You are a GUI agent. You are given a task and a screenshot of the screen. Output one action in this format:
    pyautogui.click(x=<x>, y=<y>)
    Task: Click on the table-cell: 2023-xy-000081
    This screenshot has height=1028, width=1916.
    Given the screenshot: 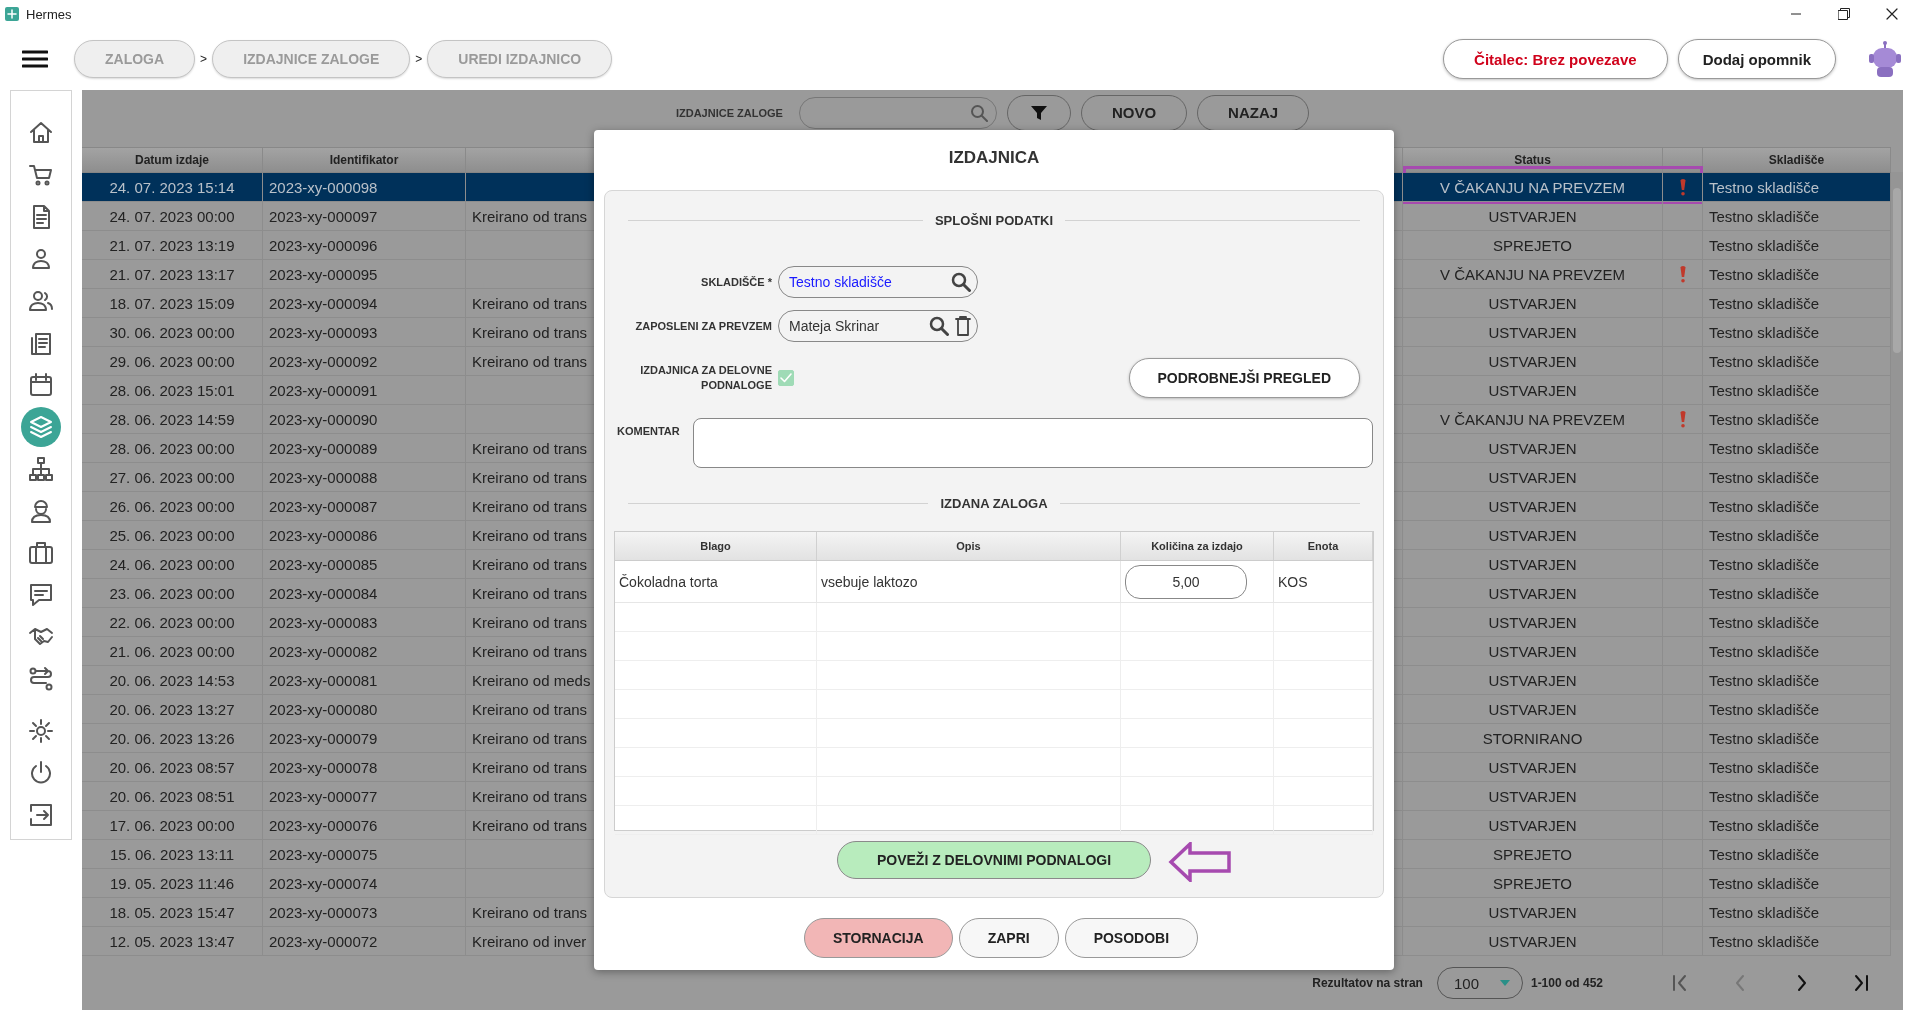 What is the action you would take?
    pyautogui.click(x=323, y=680)
    